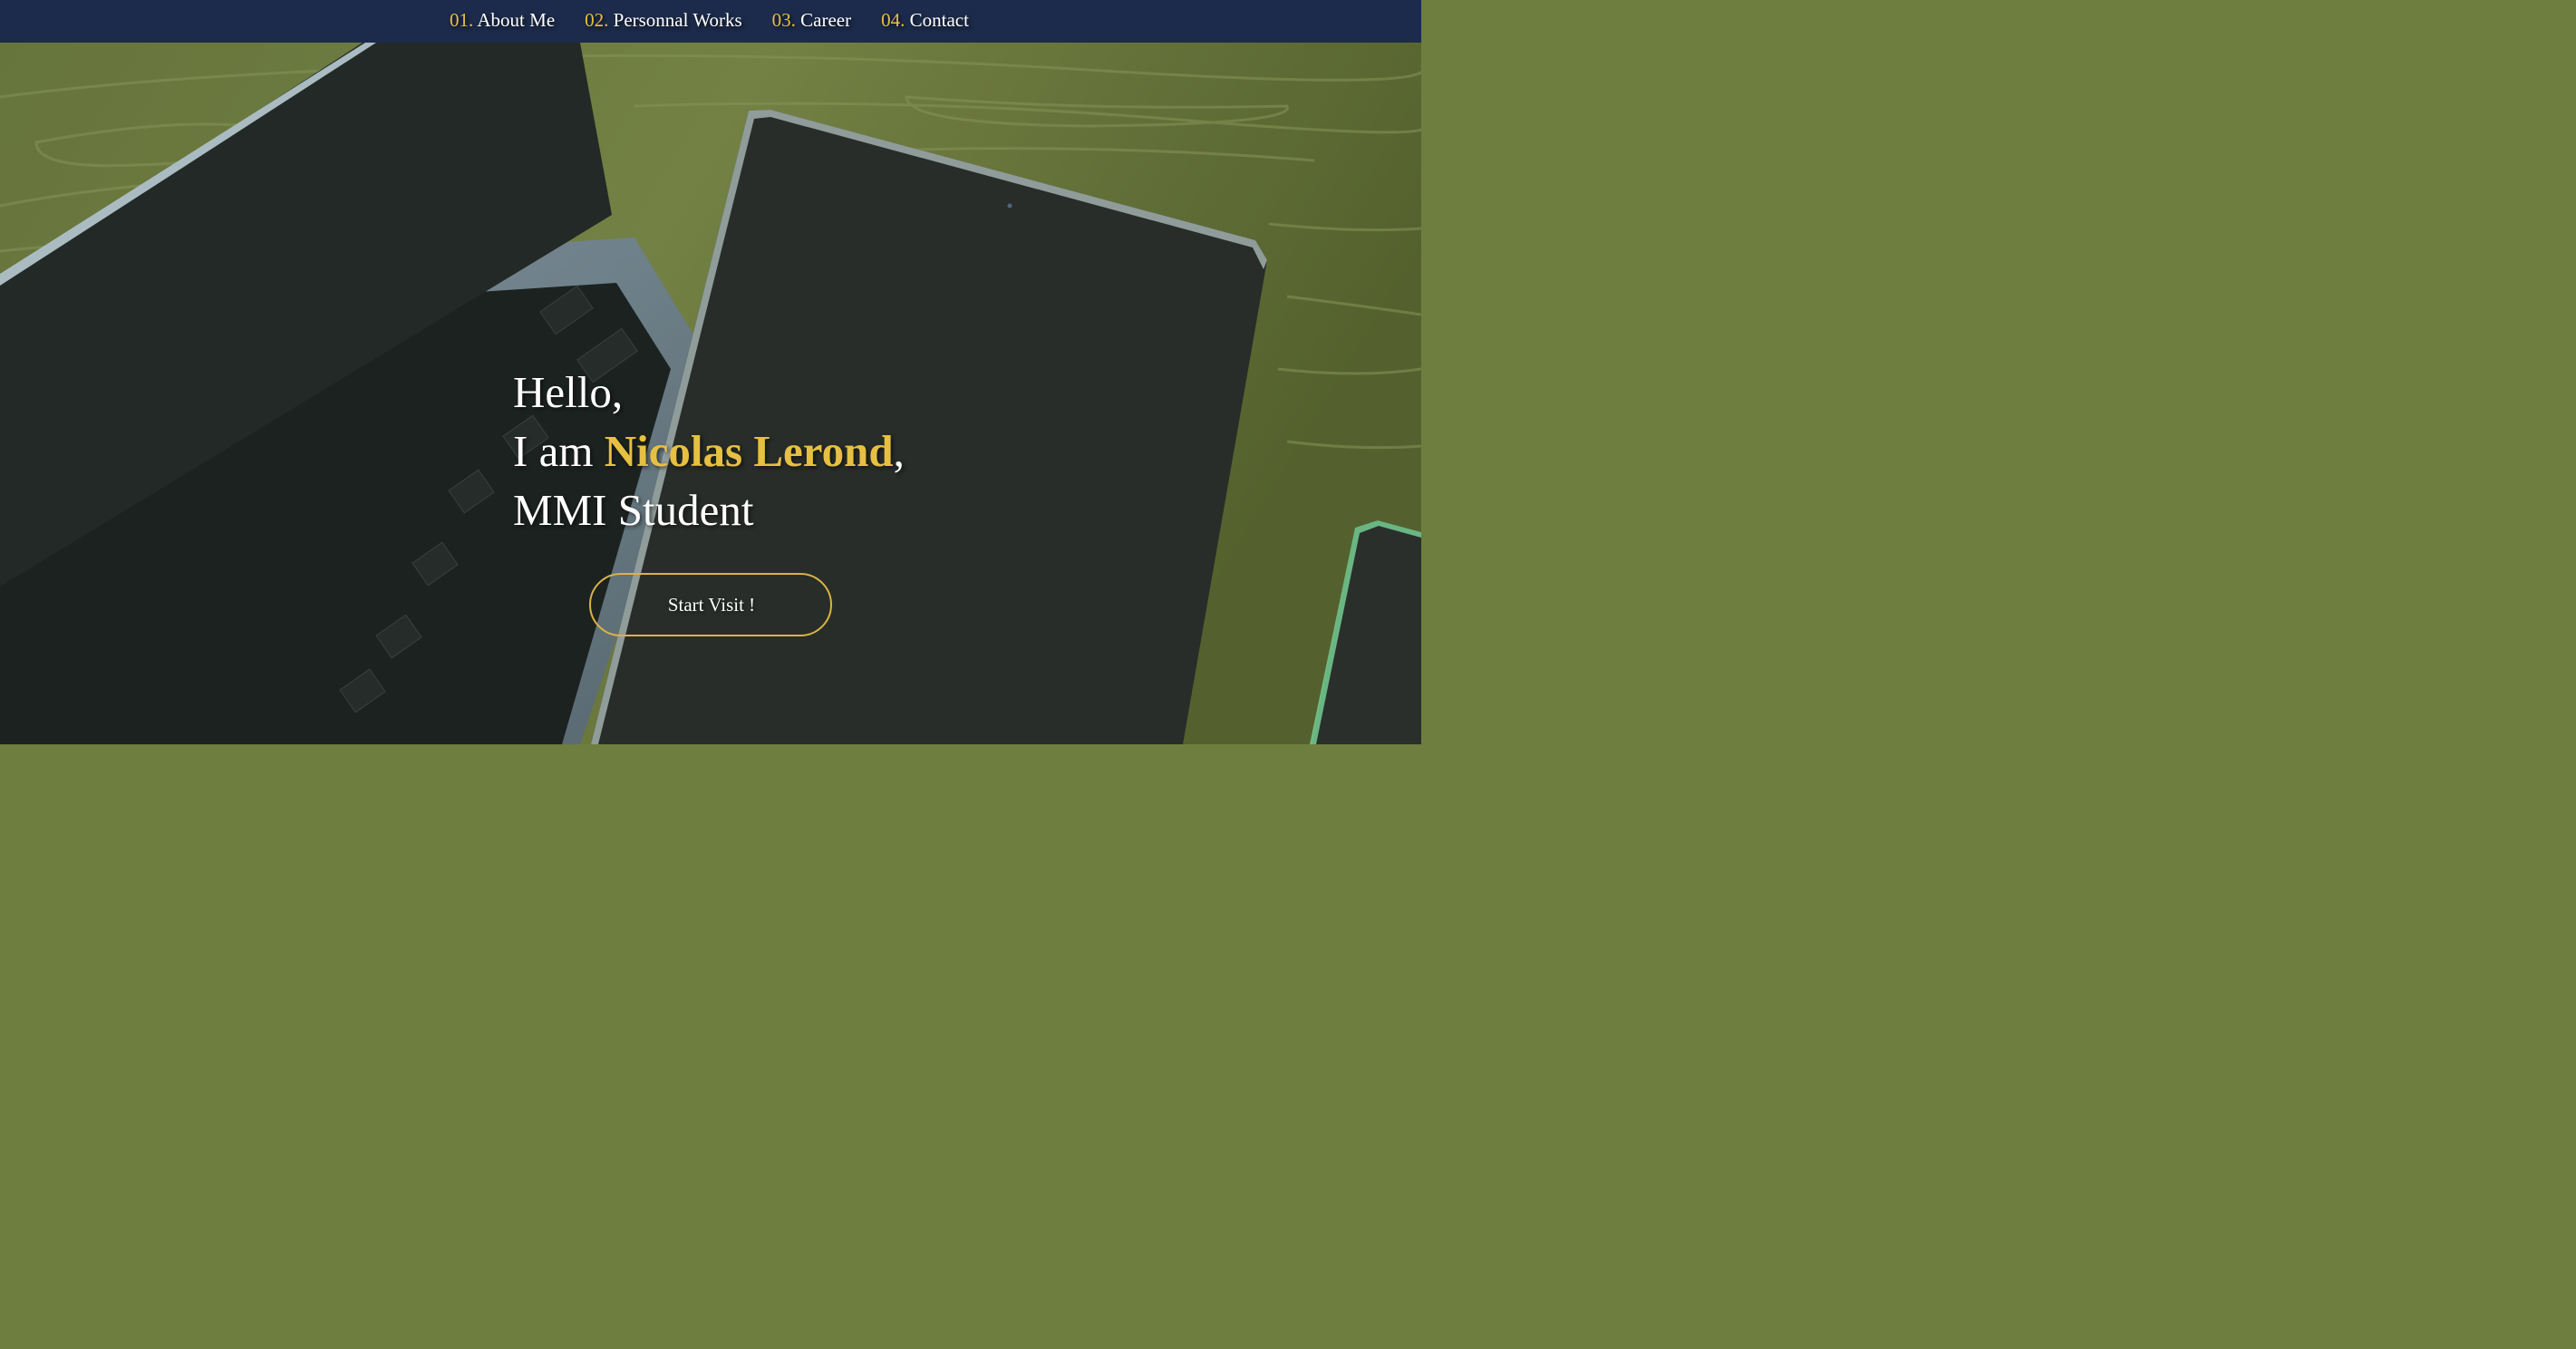  I want to click on hero-intro-prefix: I am, so click(559, 451).